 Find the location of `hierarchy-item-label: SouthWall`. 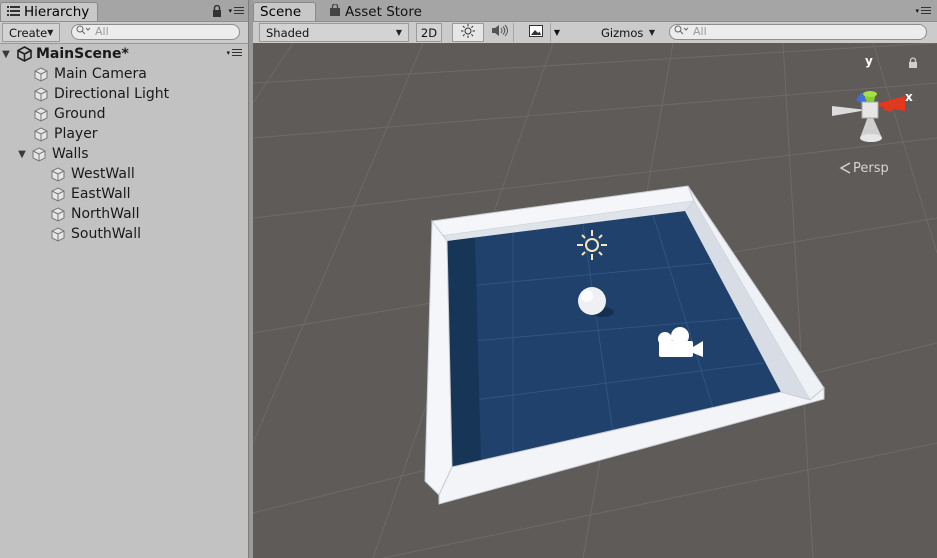

hierarchy-item-label: SouthWall is located at coordinates (106, 234).